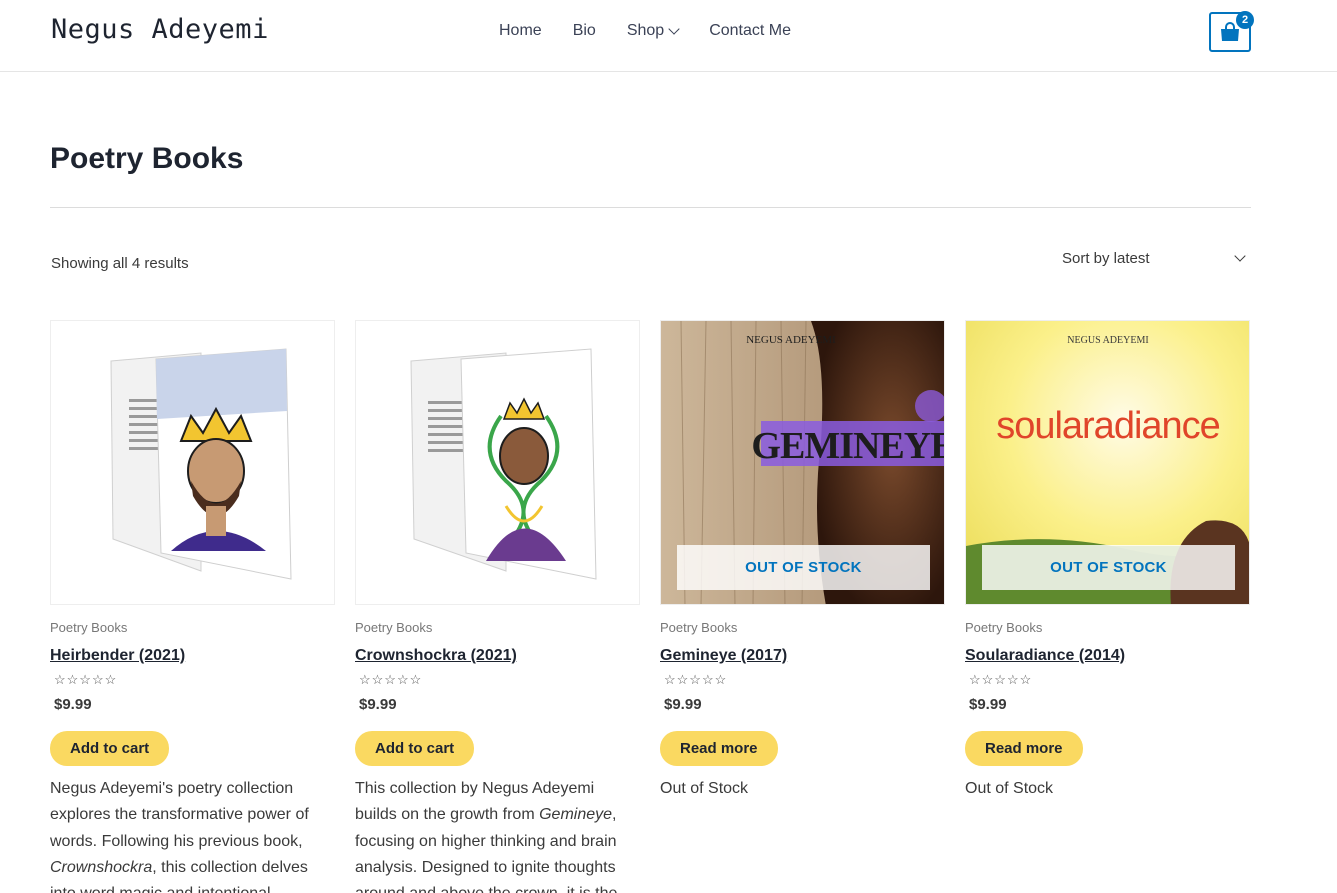 This screenshot has width=1337, height=893. Describe the element at coordinates (1156, 261) in the screenshot. I see `sort-select: Sort by latest` at that location.